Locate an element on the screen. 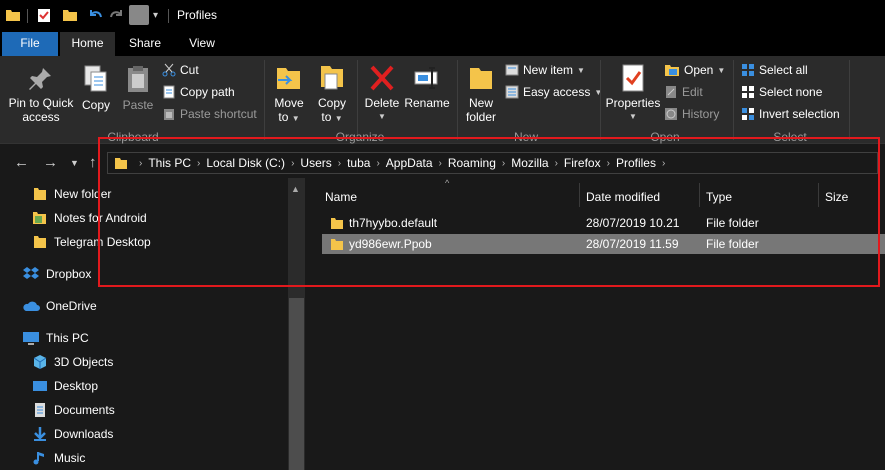  copy-to-label-2: to ▼ is located at coordinates (332, 118).